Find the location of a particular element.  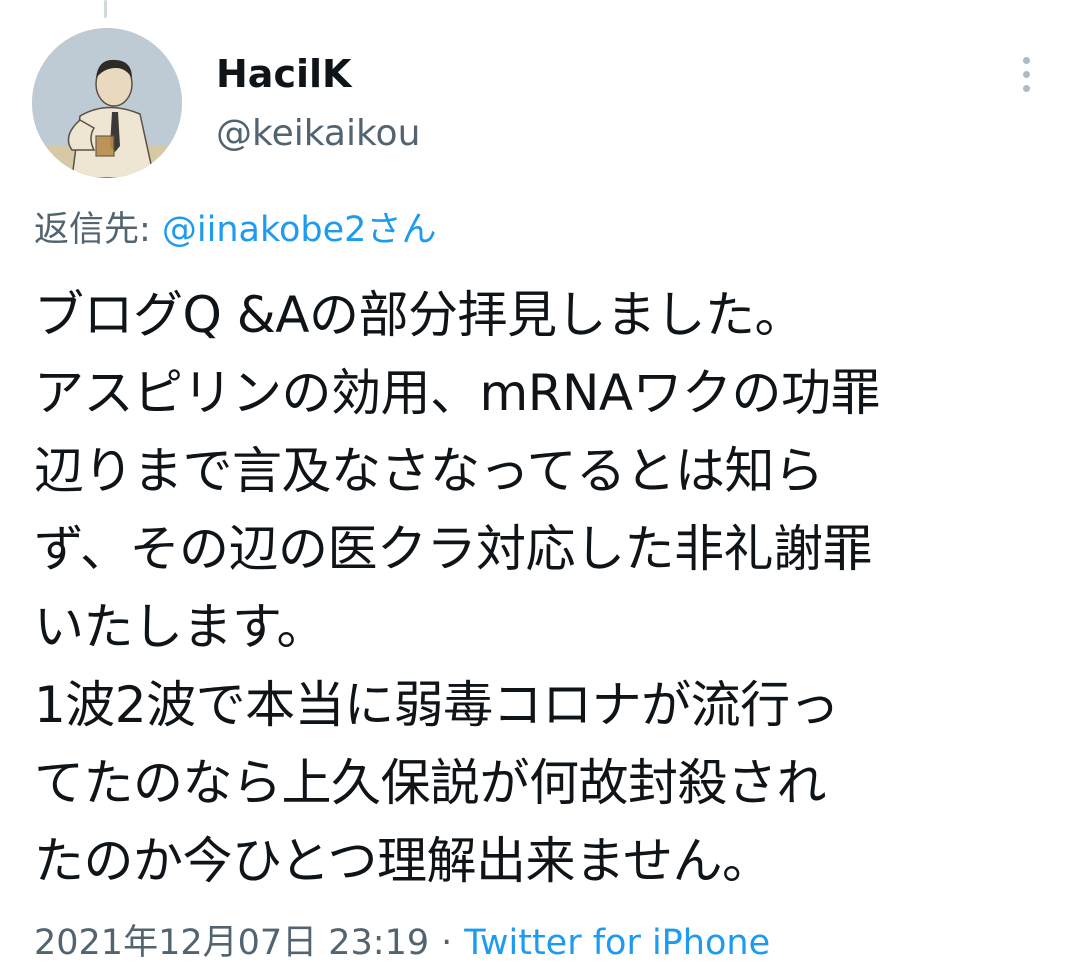

tweet-text-line: てたのなら上久保説が何故封殺され is located at coordinates (430, 783).